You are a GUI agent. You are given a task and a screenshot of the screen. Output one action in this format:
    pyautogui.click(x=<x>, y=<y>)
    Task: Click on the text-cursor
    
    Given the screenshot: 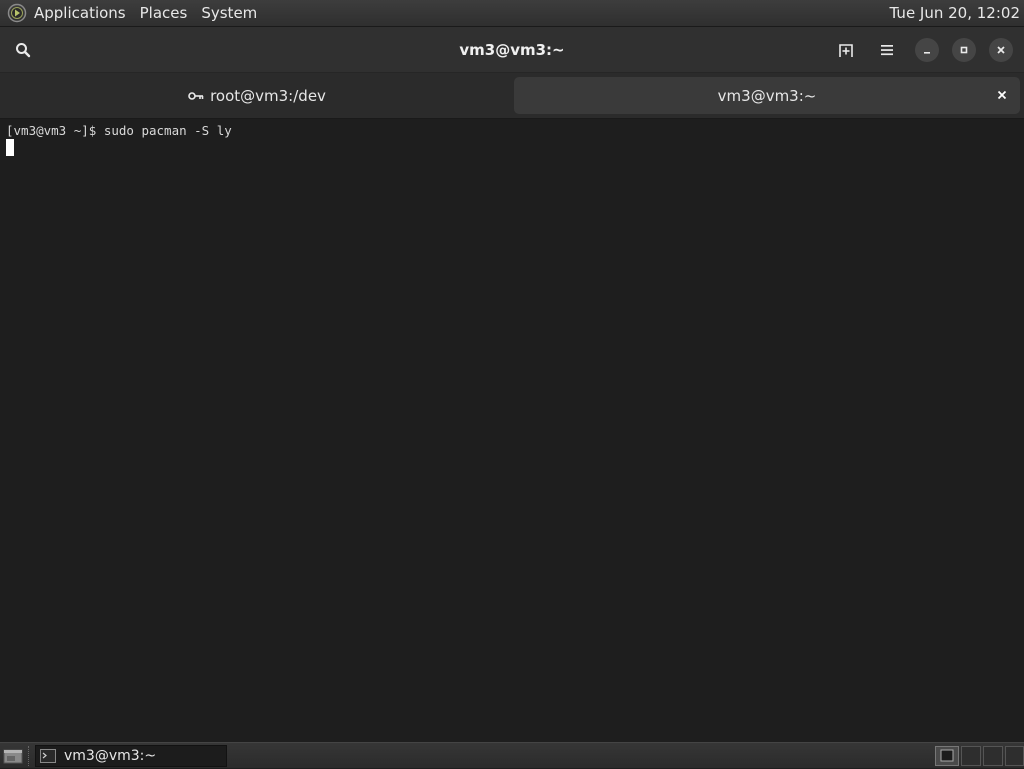 What is the action you would take?
    pyautogui.click(x=10, y=147)
    